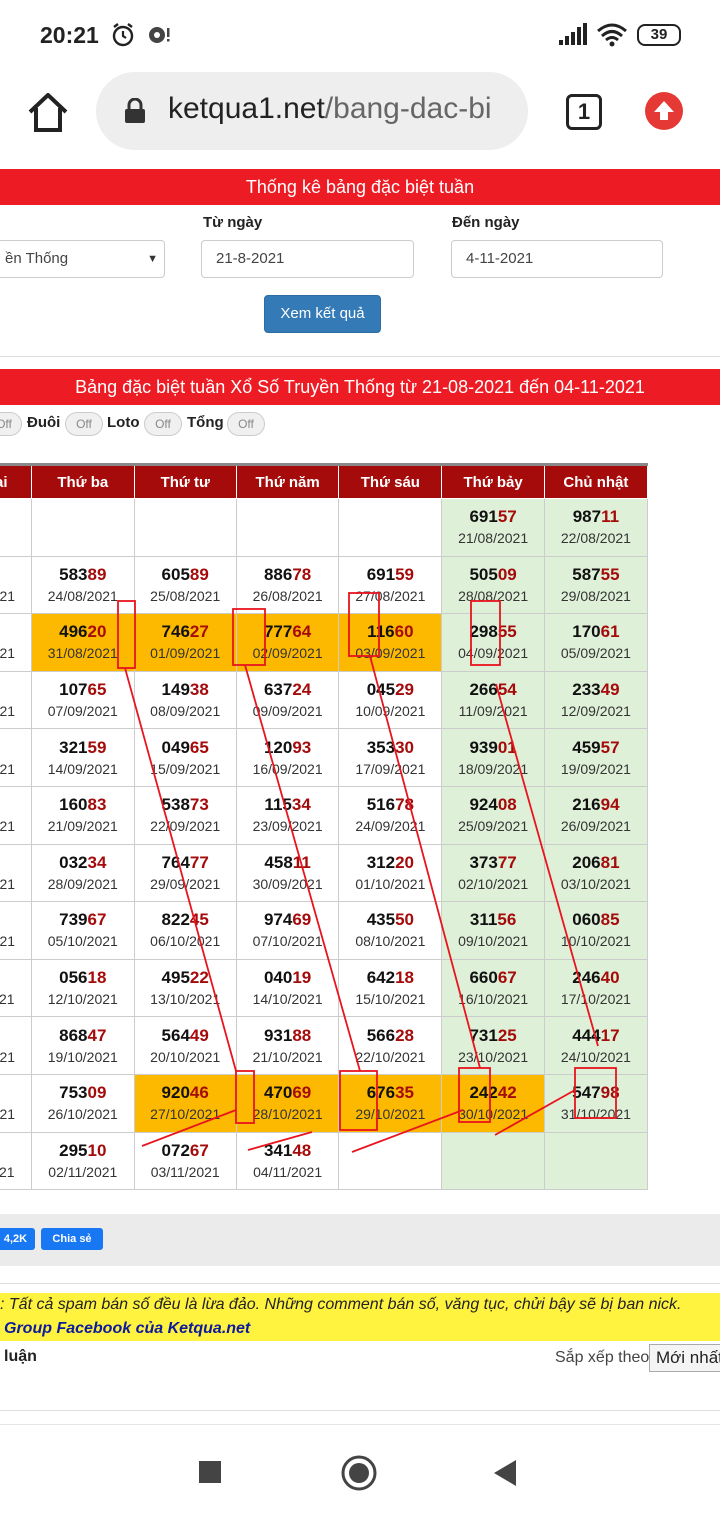  I want to click on result-date: 17/09/2021, so click(390, 768).